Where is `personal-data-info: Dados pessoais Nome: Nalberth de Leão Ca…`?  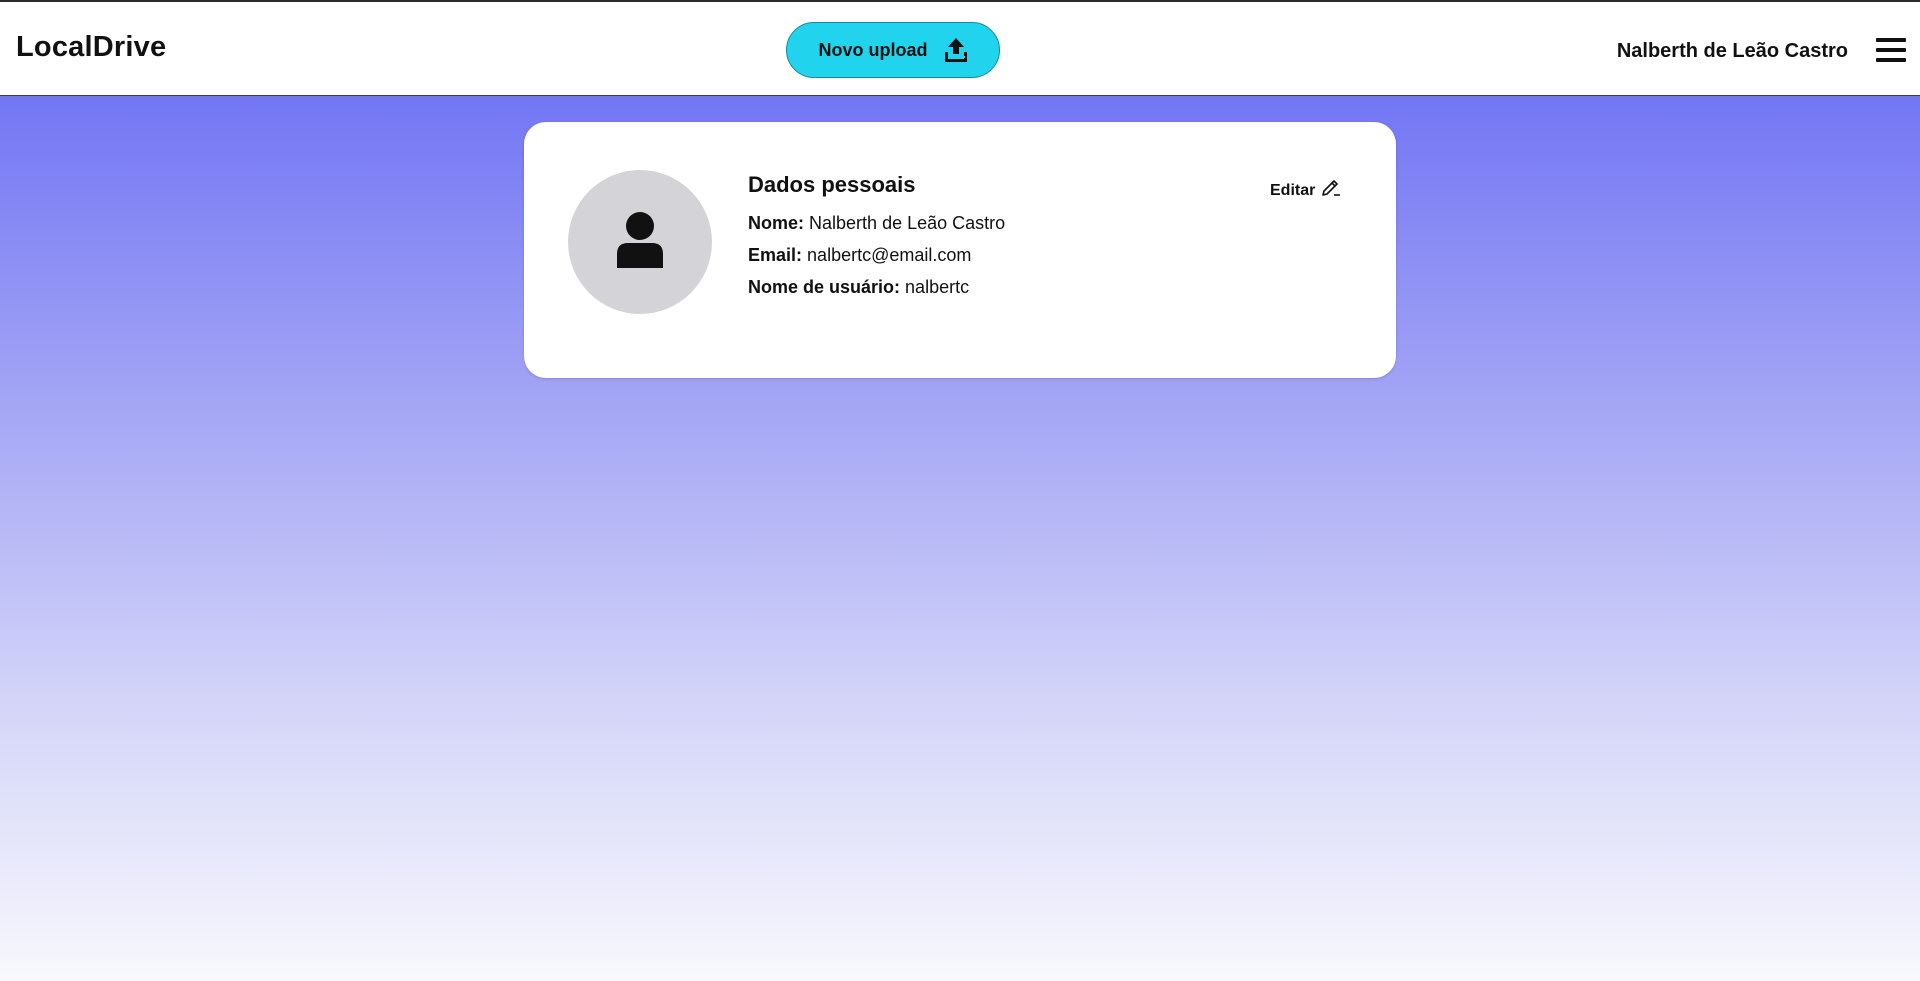 personal-data-info: Dados pessoais Nome: Nalberth de Leão Ca… is located at coordinates (876, 240).